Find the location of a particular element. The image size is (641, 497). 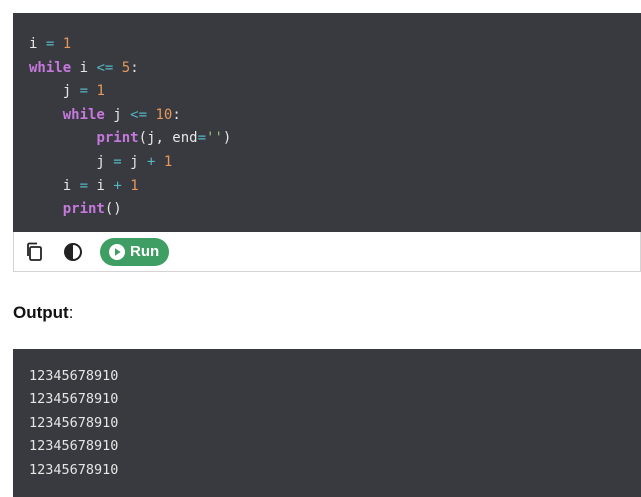

code-line: i = i + 1 is located at coordinates (335, 187).